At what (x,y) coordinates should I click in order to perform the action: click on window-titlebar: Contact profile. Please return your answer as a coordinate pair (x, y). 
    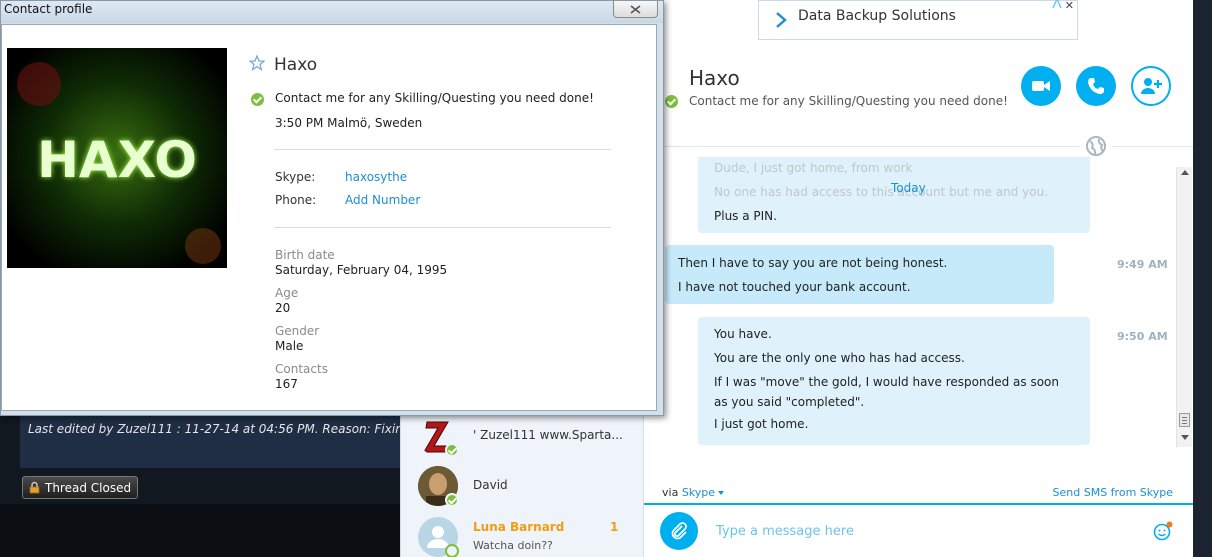
    Looking at the image, I should click on (332, 12).